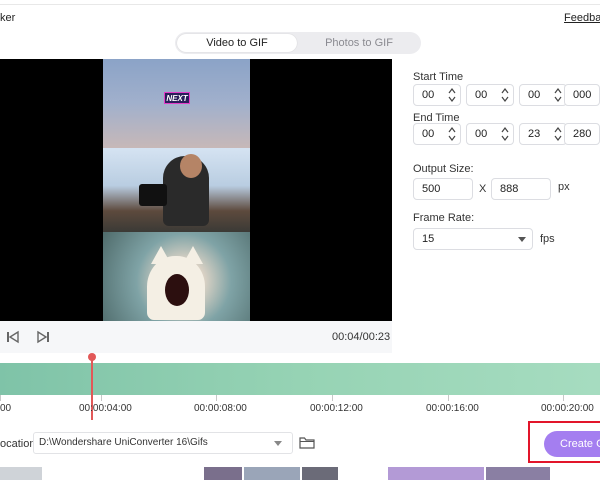 The height and width of the screenshot is (480, 600). I want to click on tab-video-to-gif: Video to GIF, so click(237, 43).